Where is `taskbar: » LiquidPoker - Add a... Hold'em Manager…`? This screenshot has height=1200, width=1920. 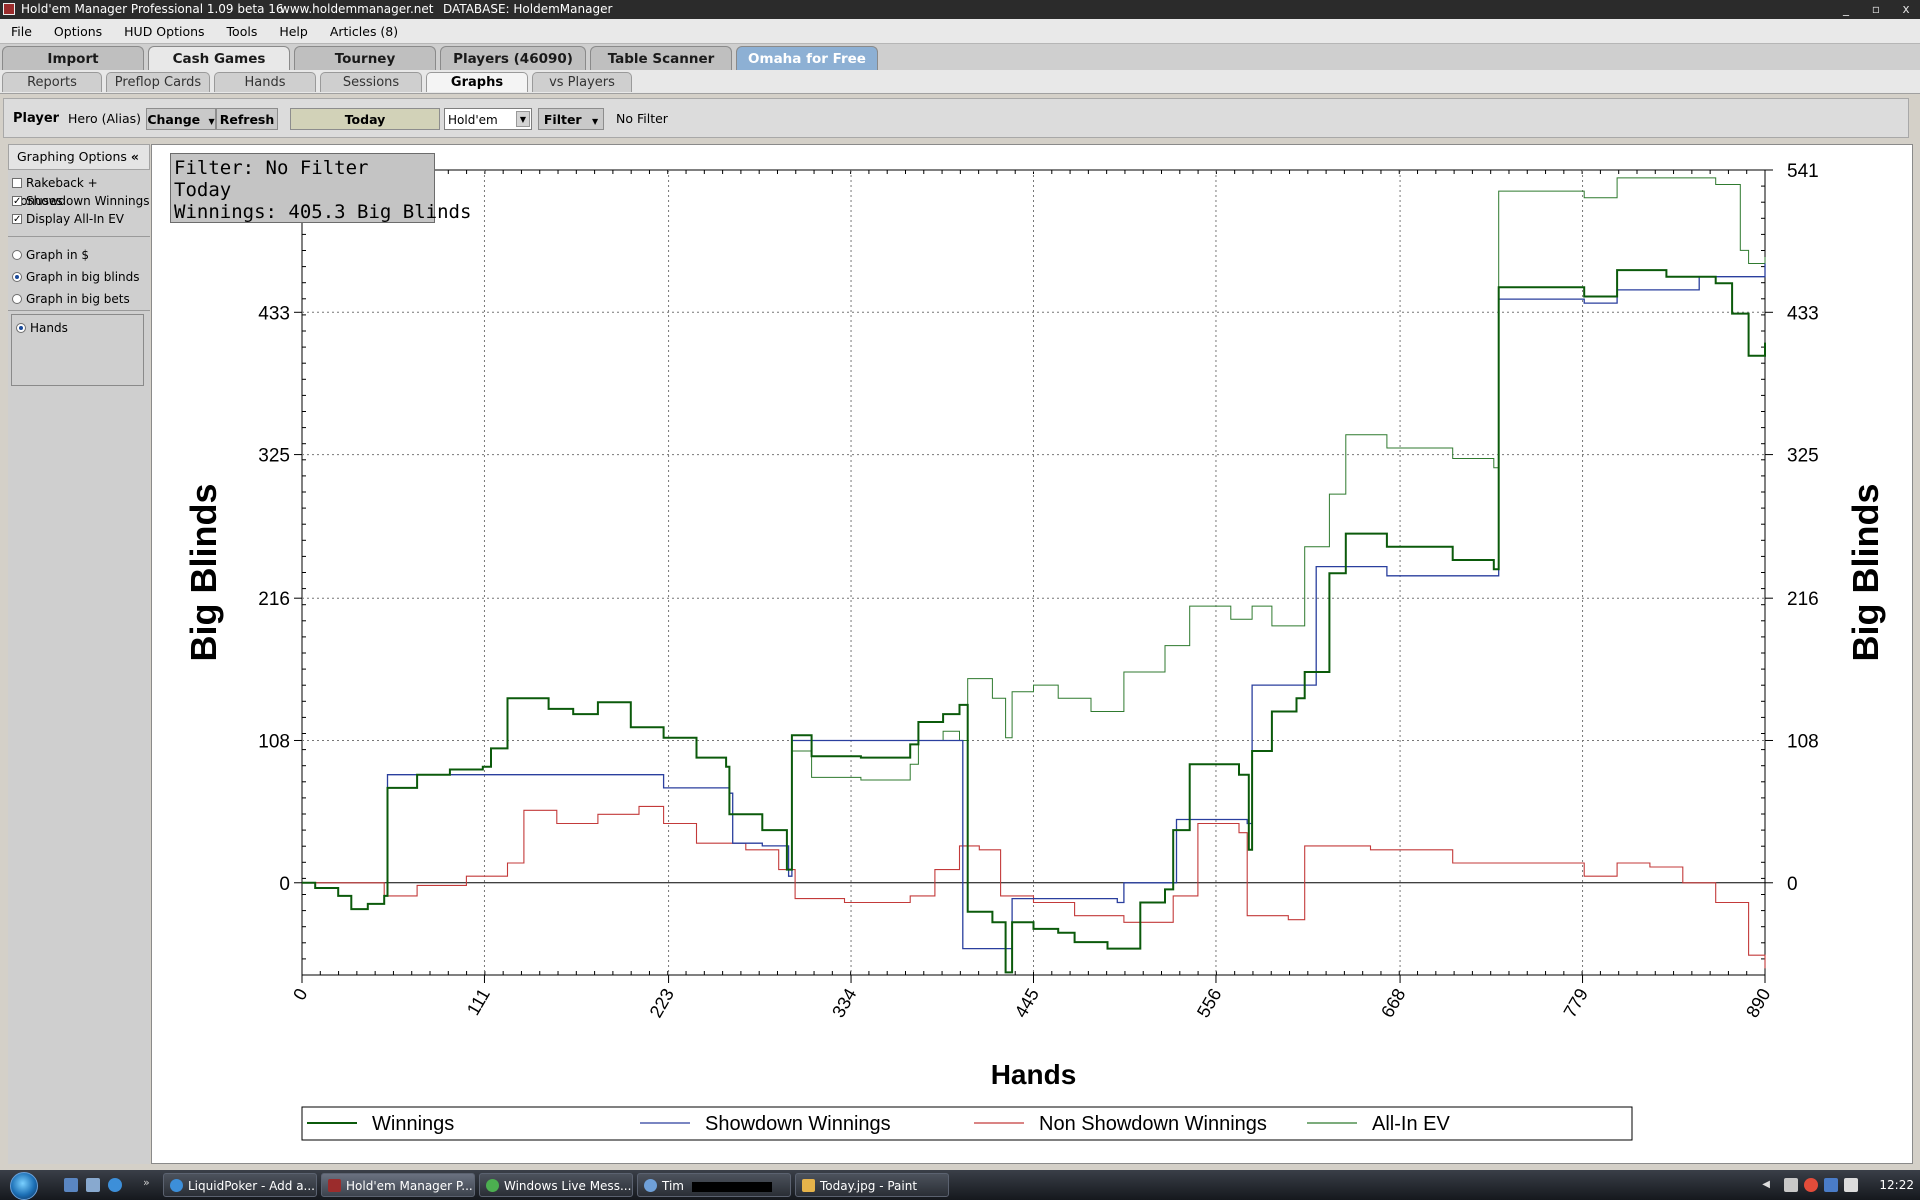 taskbar: » LiquidPoker - Add a... Hold'em Manager… is located at coordinates (960, 1185).